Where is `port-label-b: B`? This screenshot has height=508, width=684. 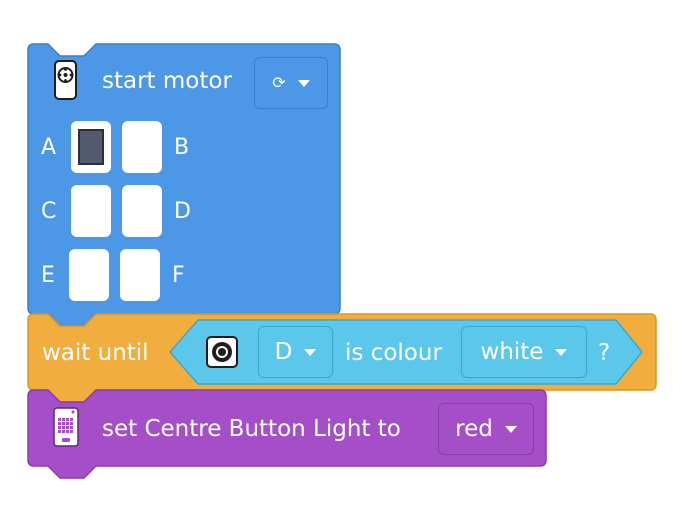
port-label-b: B is located at coordinates (182, 147).